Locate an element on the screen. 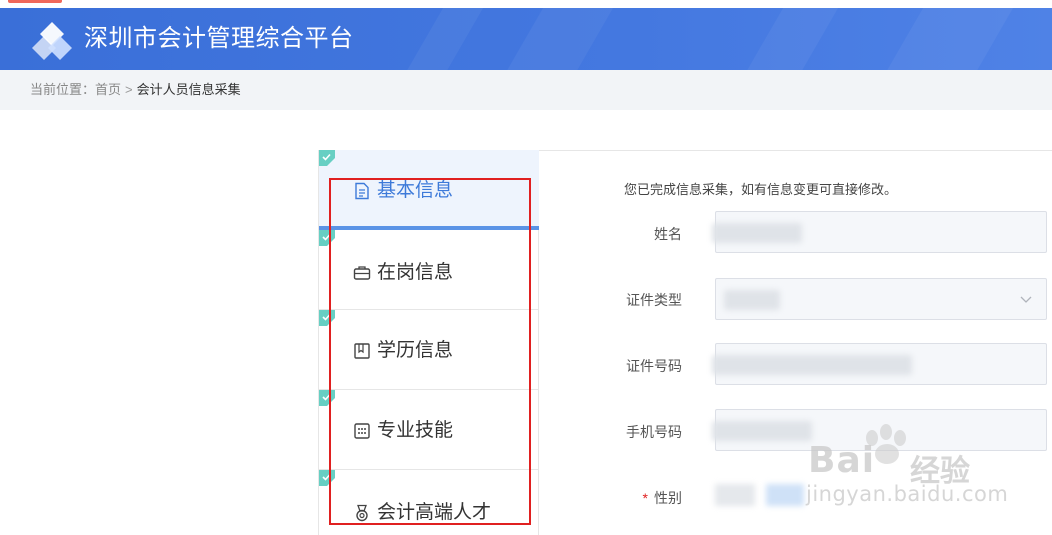 This screenshot has height=535, width=1052. step-label: 专业技能 is located at coordinates (415, 430).